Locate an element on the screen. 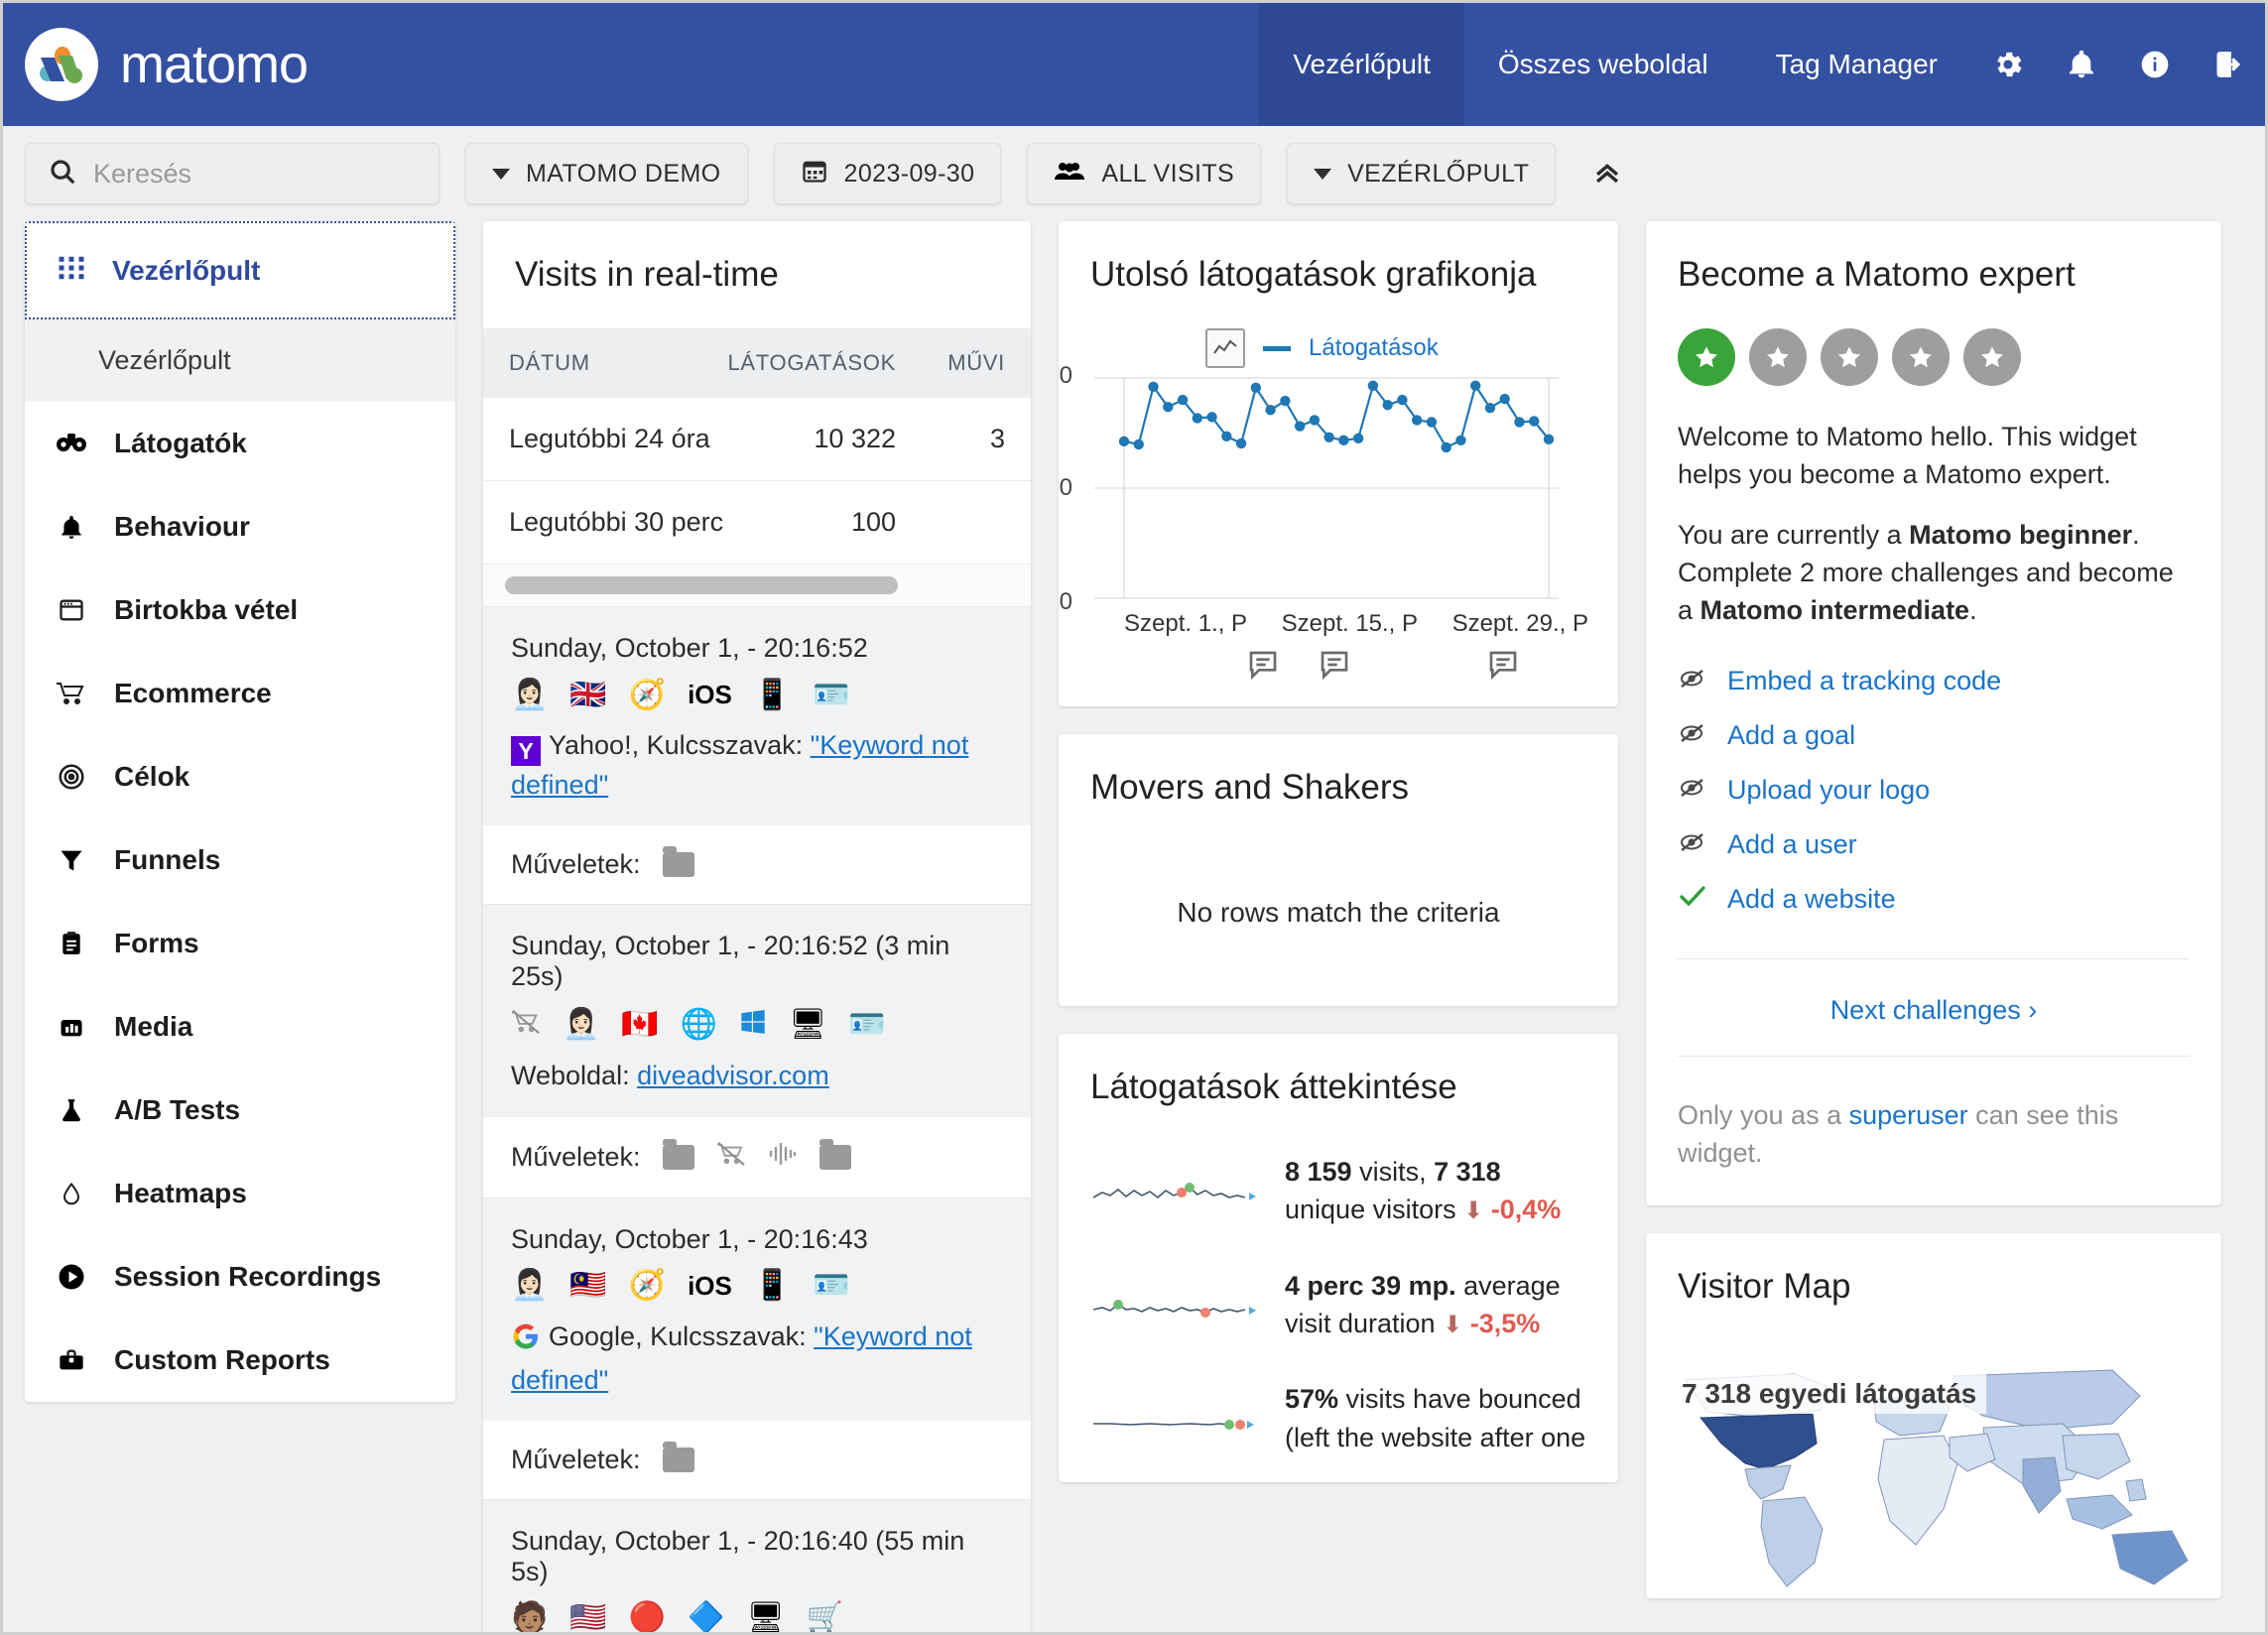 This screenshot has width=2268, height=1635. visit-timestamp: Sunday, October 1, - 20:16:52 is located at coordinates (689, 648).